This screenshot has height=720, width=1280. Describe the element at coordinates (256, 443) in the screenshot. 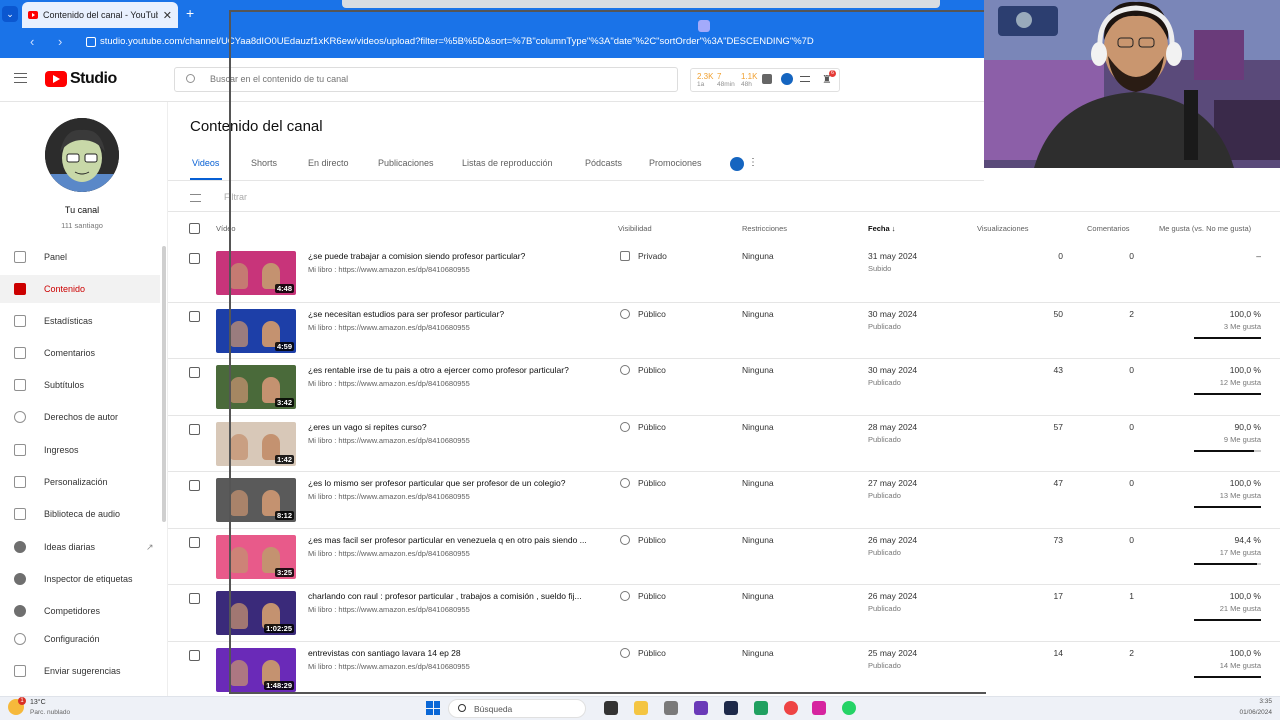

I see `video-thumbnail: 1:42` at that location.